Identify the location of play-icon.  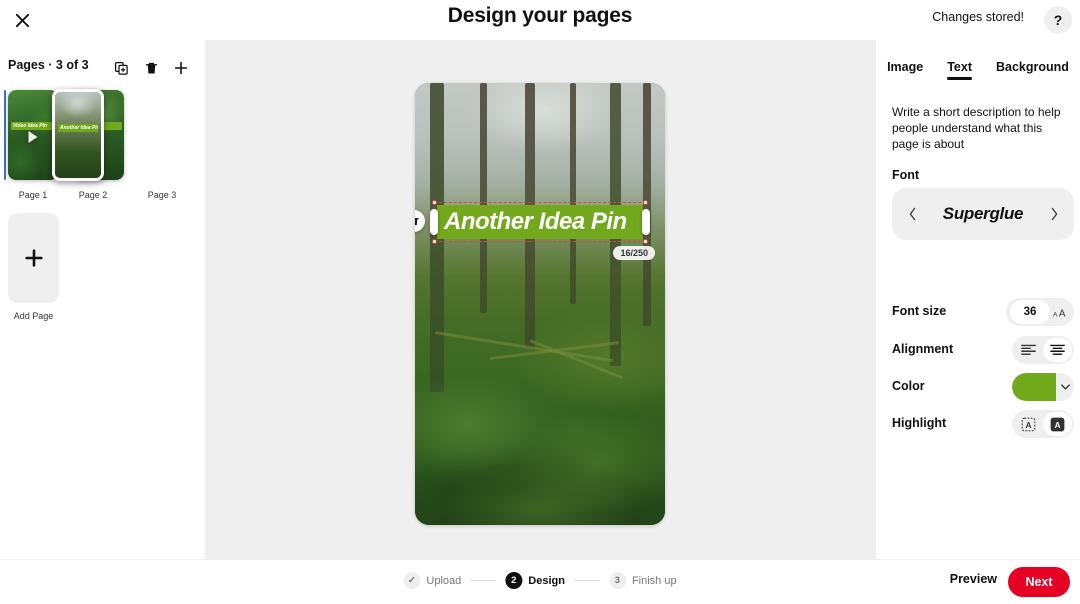
(33, 136).